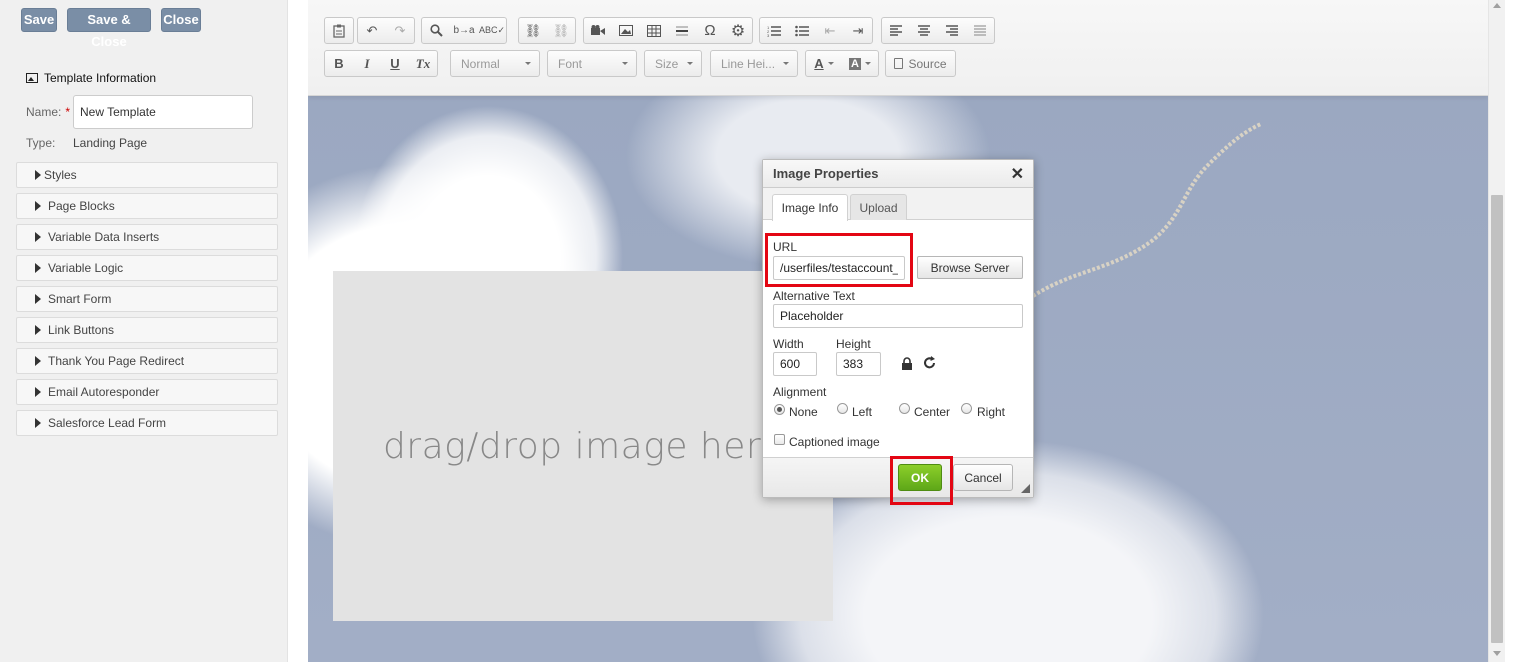 The image size is (1522, 662). Describe the element at coordinates (738, 30) in the screenshot. I see `settings-gear-icon: ⚙` at that location.